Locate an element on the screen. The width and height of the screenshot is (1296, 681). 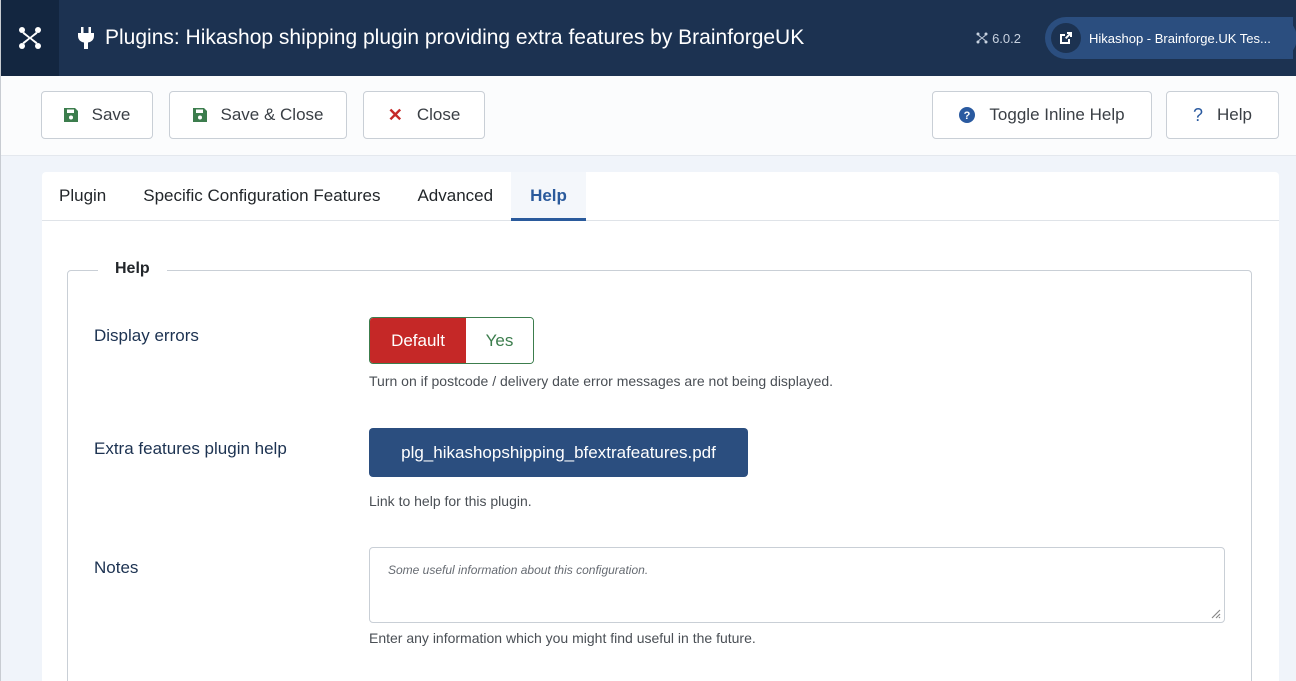
help-button: ? Help is located at coordinates (1222, 115).